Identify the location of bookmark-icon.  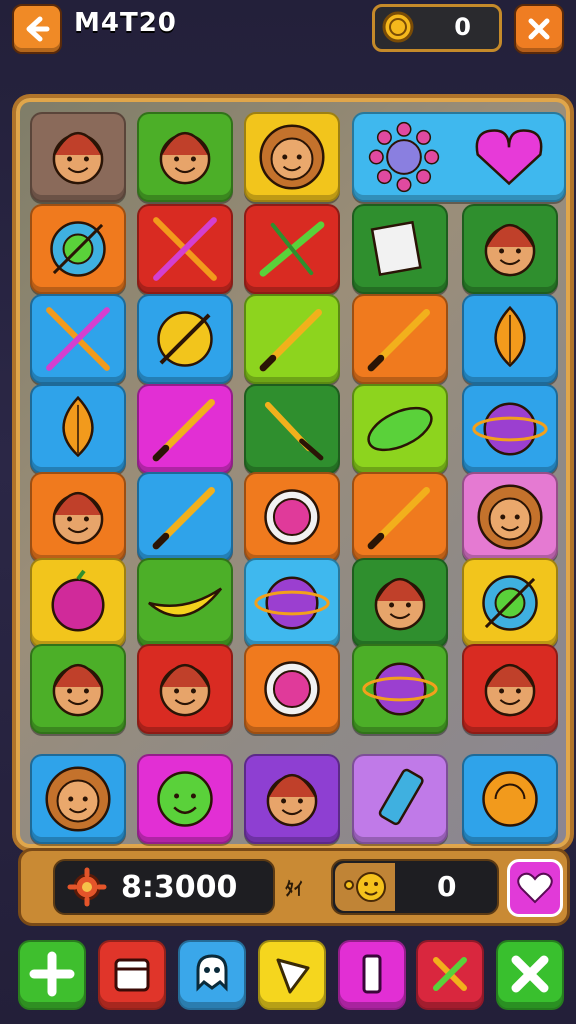
(372, 976).